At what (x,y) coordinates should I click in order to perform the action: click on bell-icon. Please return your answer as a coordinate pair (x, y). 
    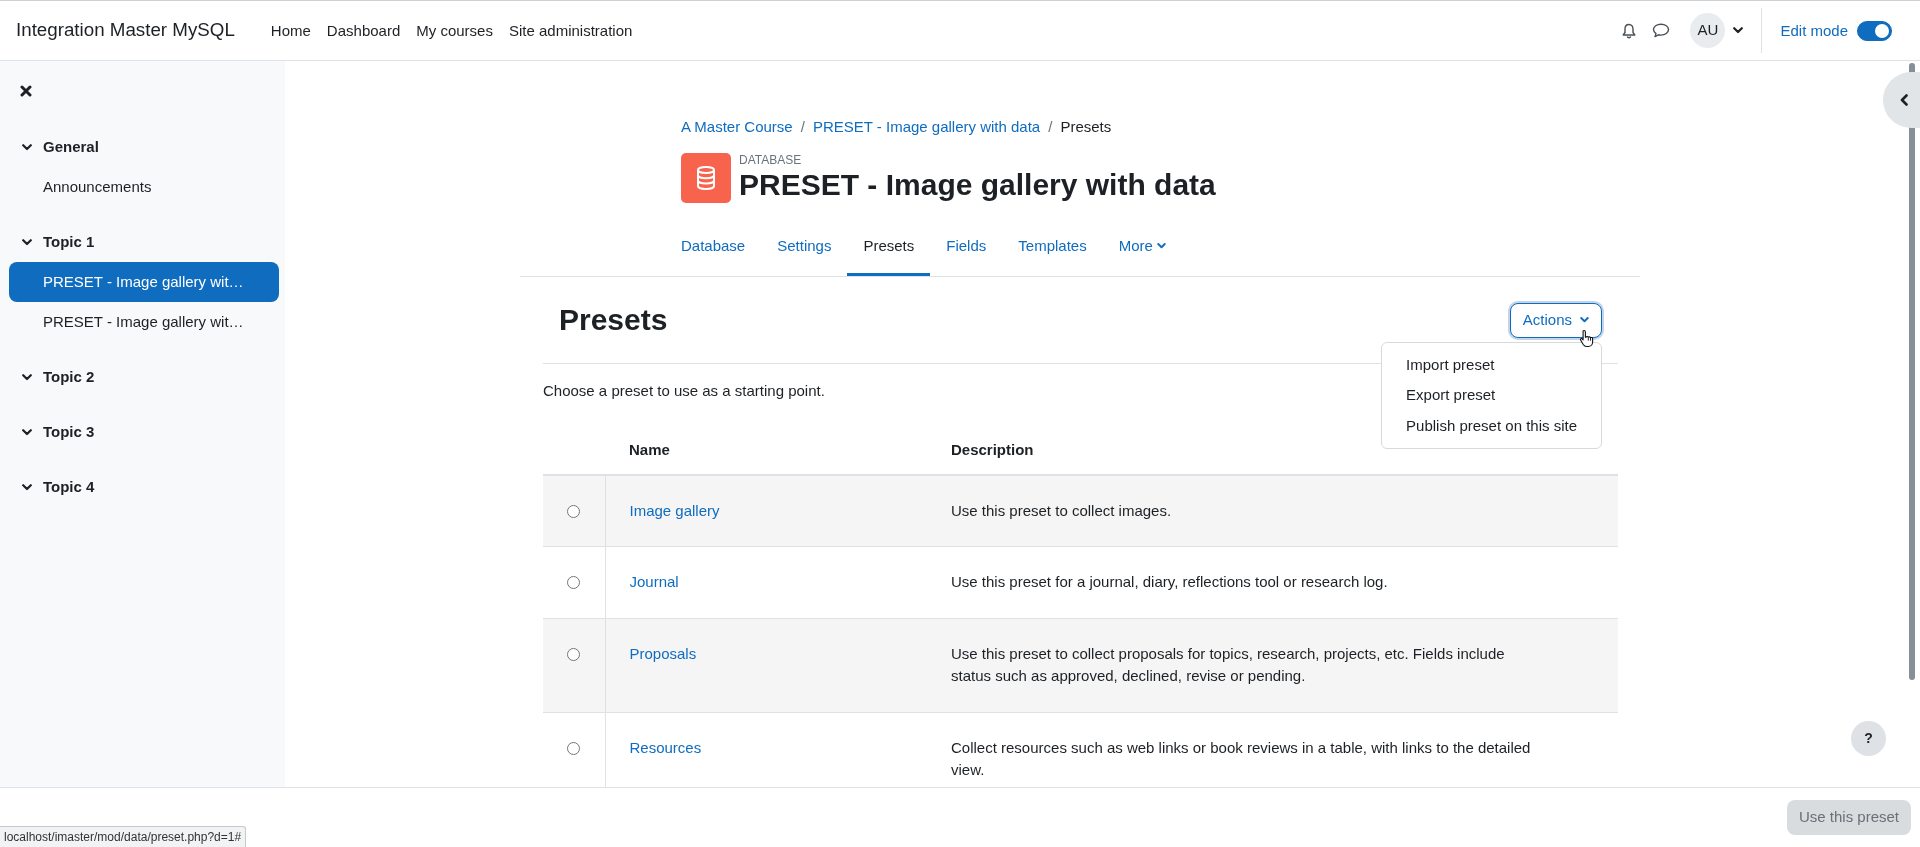
    Looking at the image, I should click on (1629, 30).